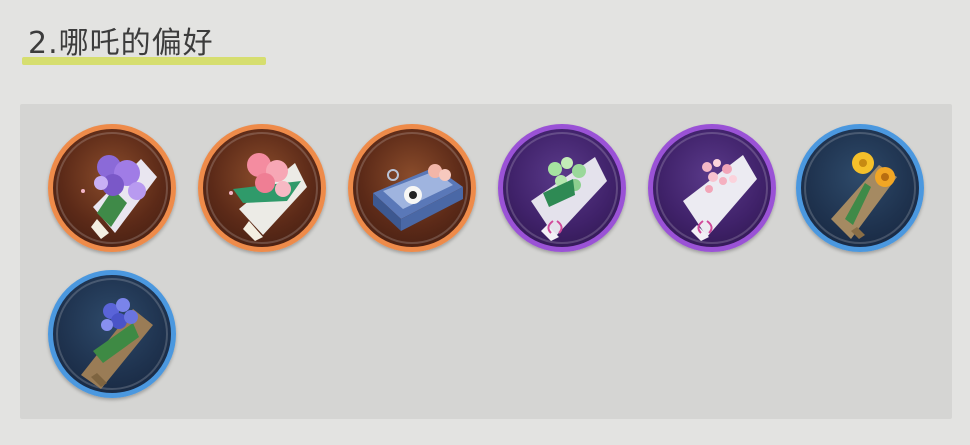 The height and width of the screenshot is (445, 970). Describe the element at coordinates (268, 197) in the screenshot. I see `pink-carnation-bouquet-icon` at that location.